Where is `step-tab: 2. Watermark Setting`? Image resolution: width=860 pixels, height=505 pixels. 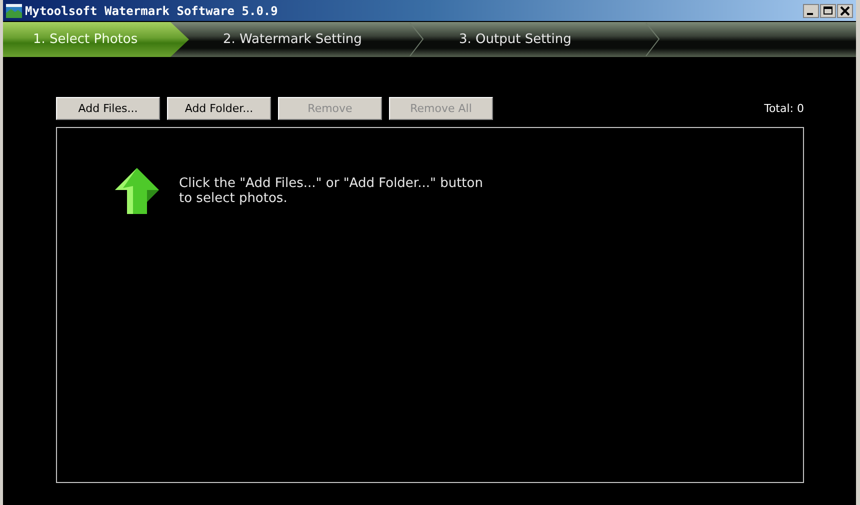
step-tab: 2. Watermark Setting is located at coordinates (299, 39).